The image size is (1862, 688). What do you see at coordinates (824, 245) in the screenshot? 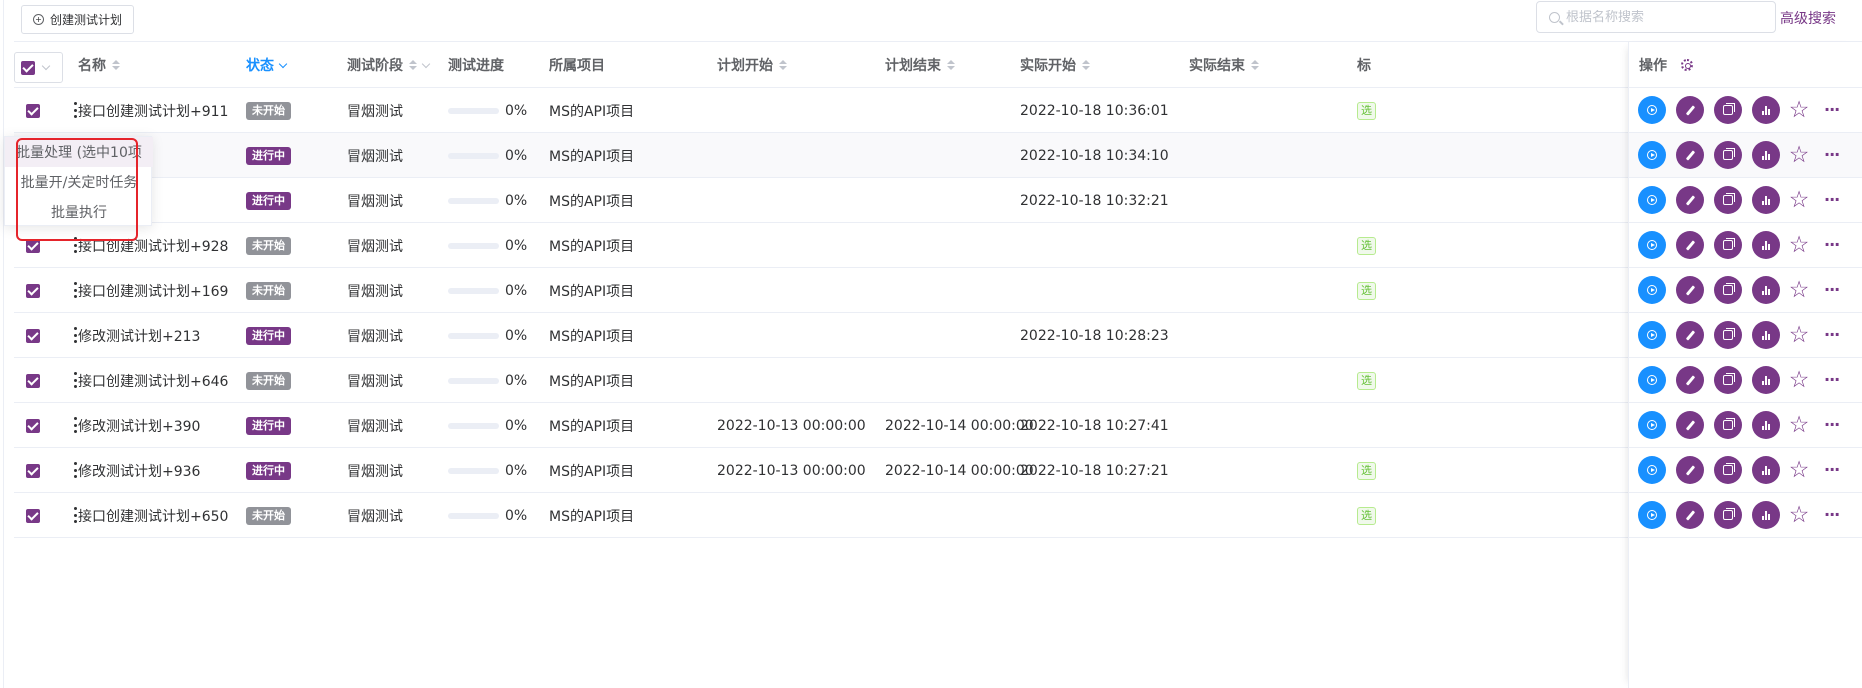
I see `table-row: 接口创建测试计划+928 未开始 冒烟测试 0% MS的API项目选` at bounding box center [824, 245].